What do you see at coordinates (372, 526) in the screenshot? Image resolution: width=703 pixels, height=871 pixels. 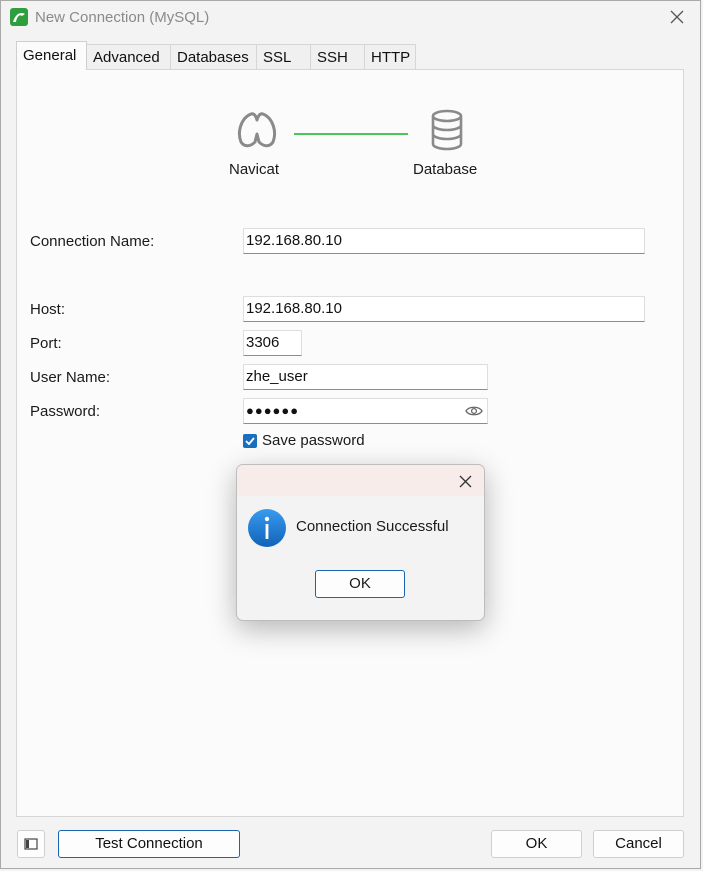 I see `dialog-message: Connection Successful` at bounding box center [372, 526].